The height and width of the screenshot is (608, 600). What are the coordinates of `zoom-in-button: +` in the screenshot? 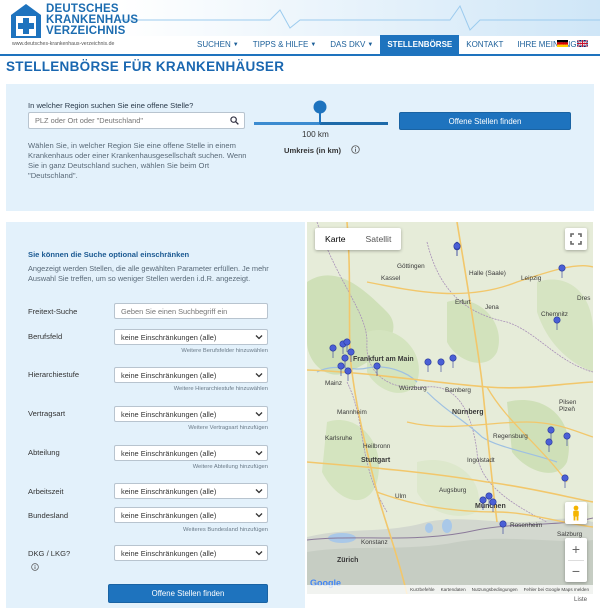 It's located at (576, 549).